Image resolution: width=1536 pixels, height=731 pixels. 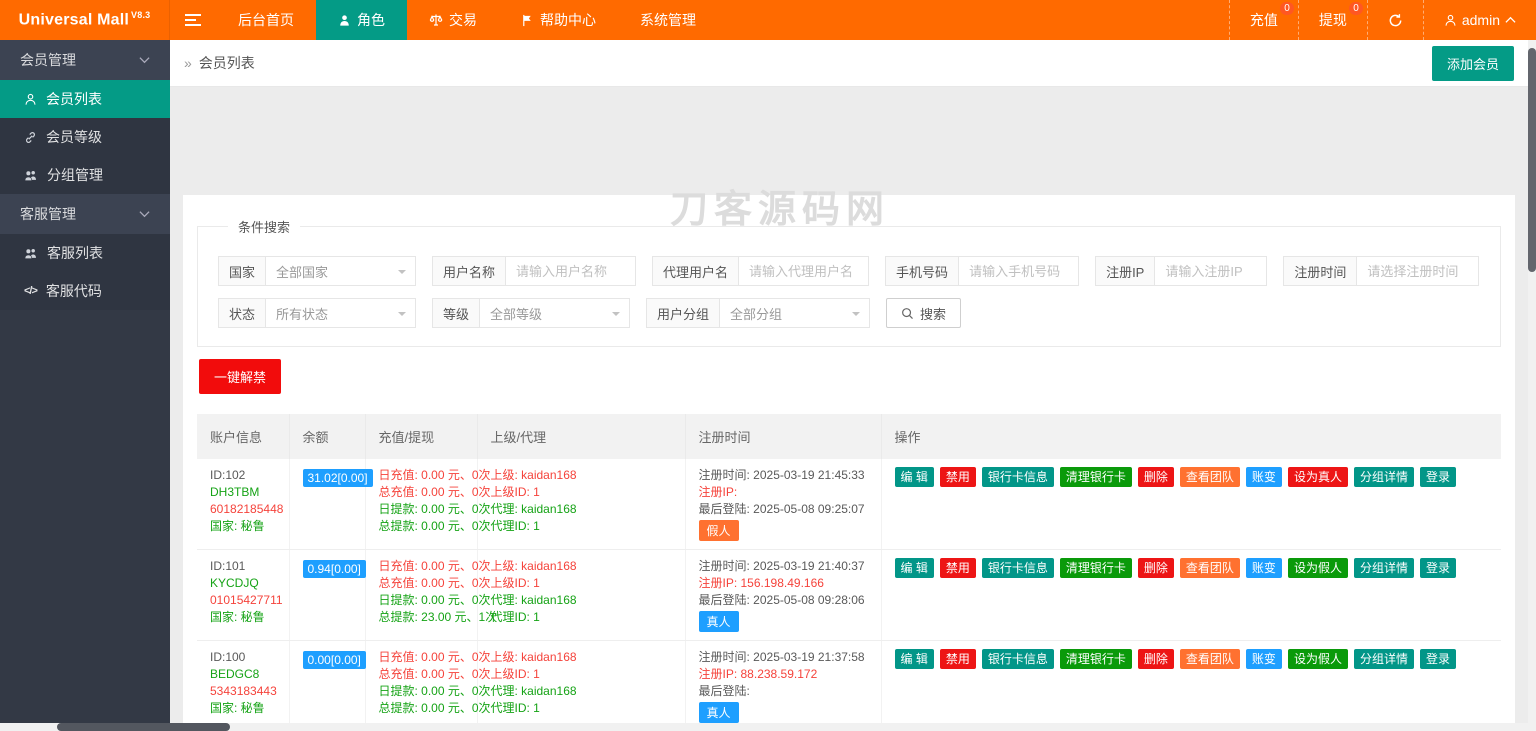 I want to click on agent-username-field: 代理用户名, so click(x=761, y=271).